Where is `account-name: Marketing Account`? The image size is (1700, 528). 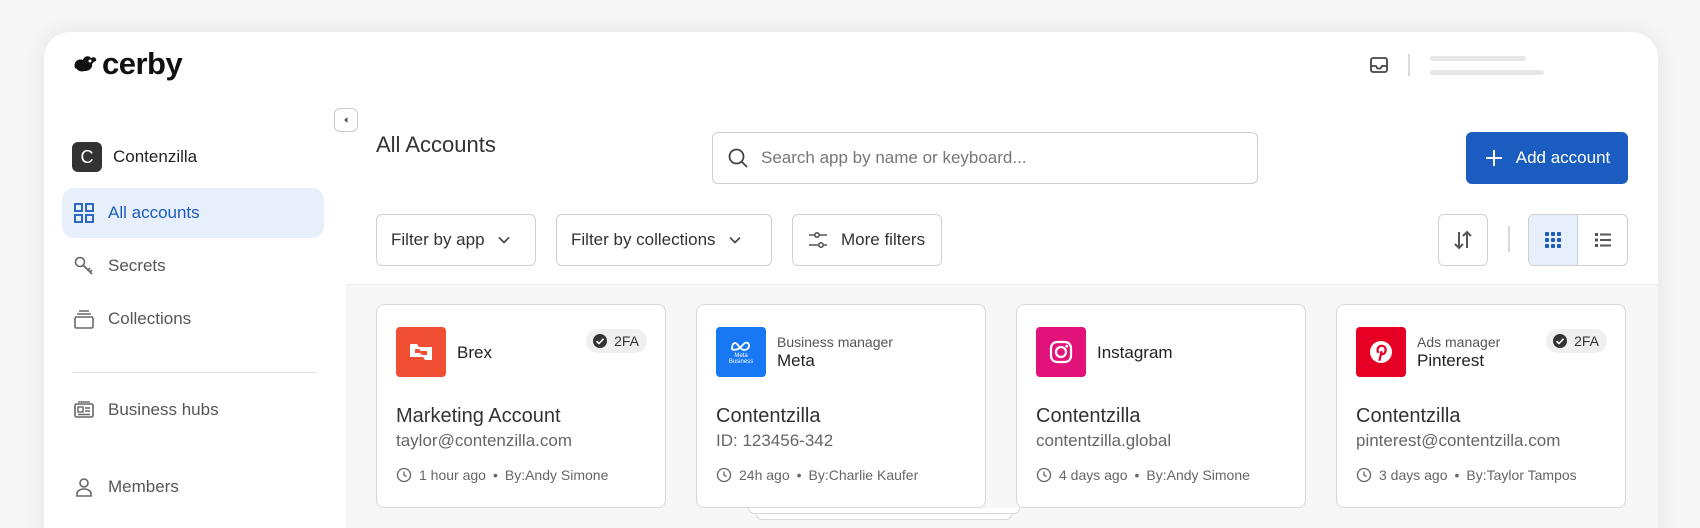 account-name: Marketing Account is located at coordinates (478, 416).